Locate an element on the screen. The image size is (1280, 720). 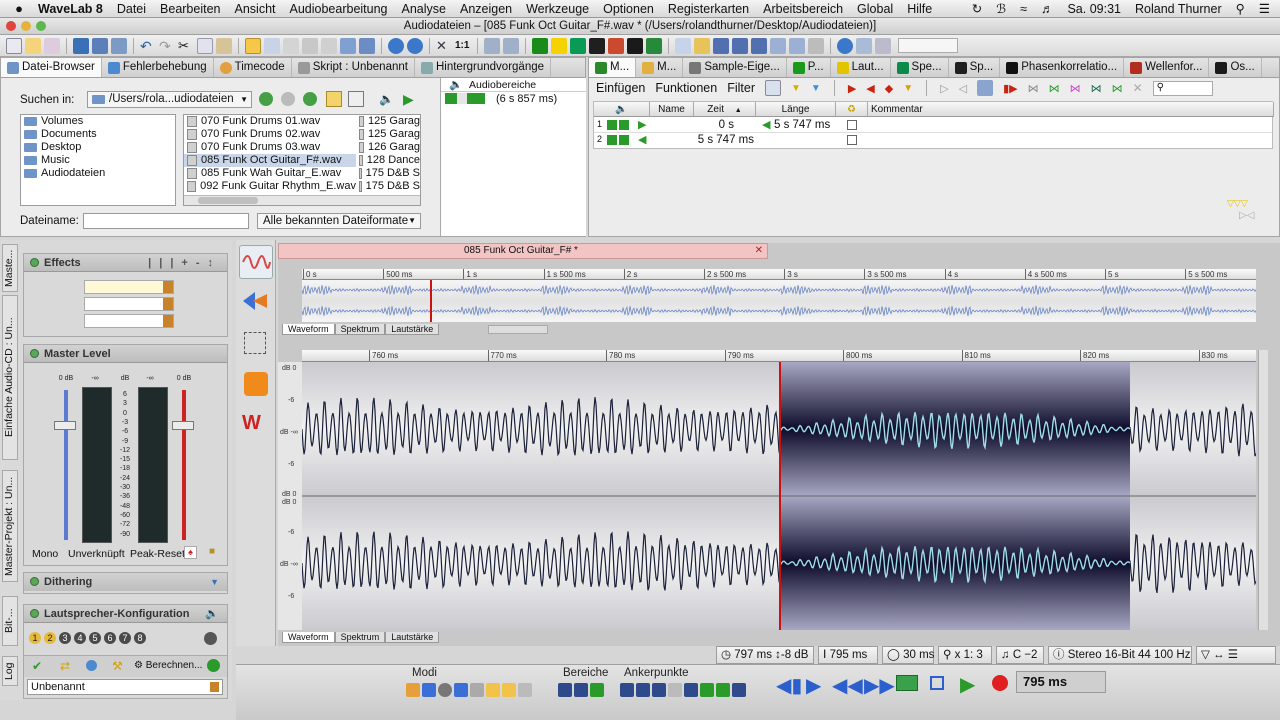
spotlight-icon: ⚲ is located at coordinates (1240, 8).